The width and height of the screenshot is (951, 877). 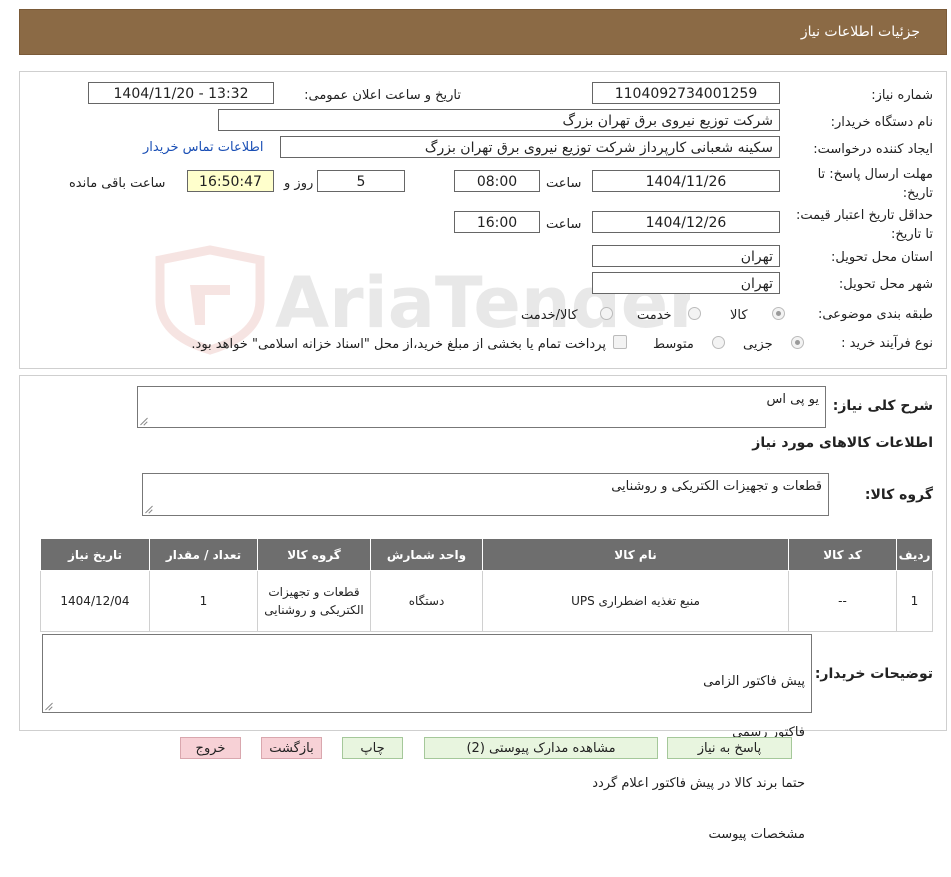 I want to click on col-goods-group: گروه کالا, so click(x=314, y=554).